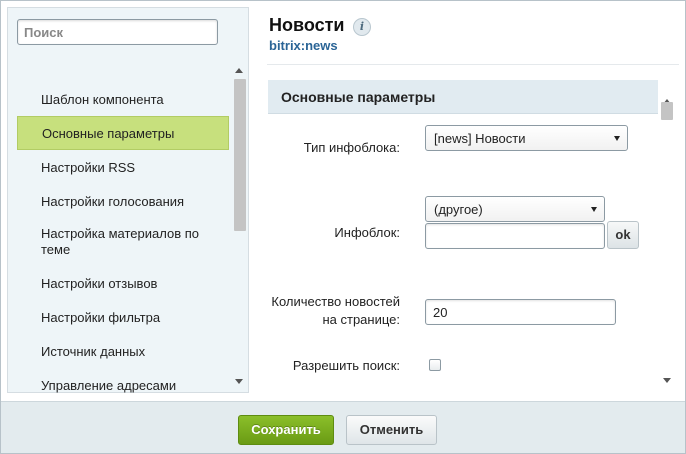  I want to click on save-button: Сохранить, so click(286, 430).